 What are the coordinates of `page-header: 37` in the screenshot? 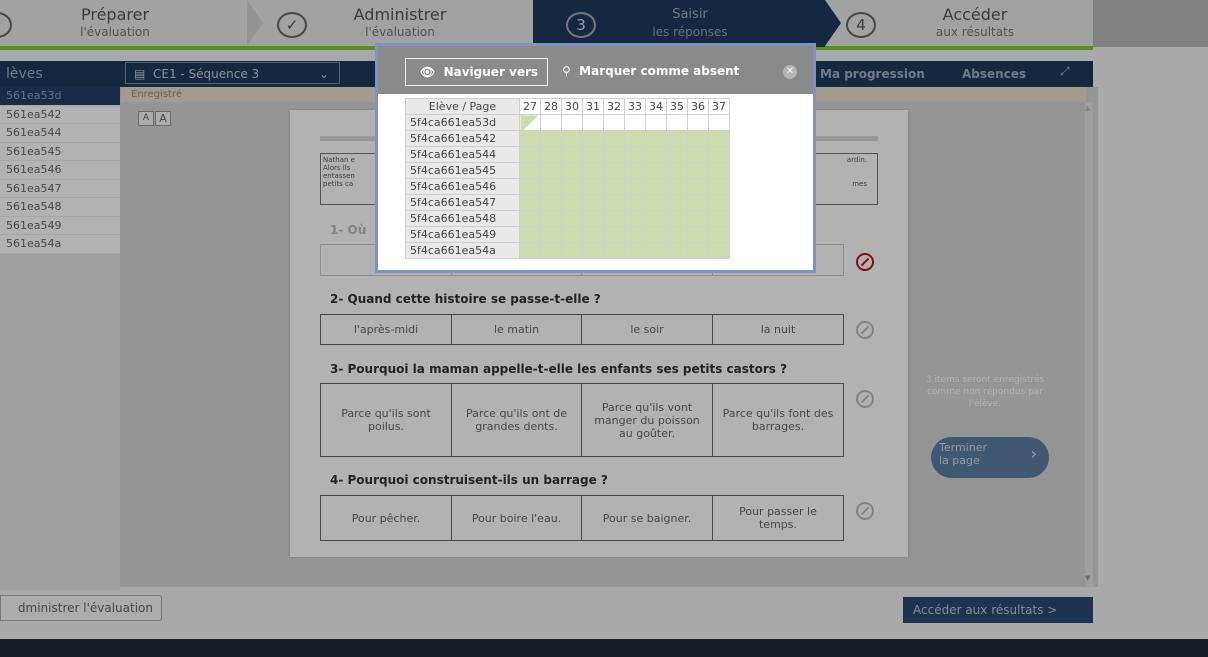 It's located at (719, 106).